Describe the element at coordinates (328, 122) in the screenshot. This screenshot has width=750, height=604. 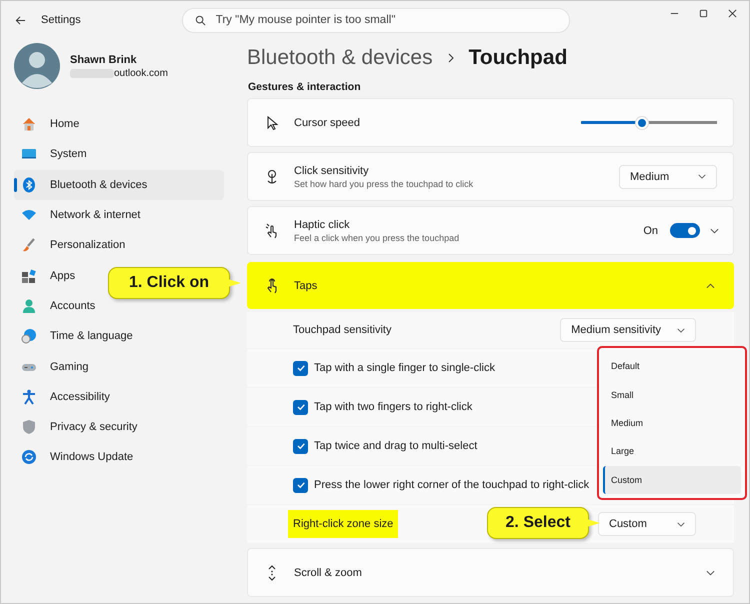
I see `setting-label: Cursor speed` at that location.